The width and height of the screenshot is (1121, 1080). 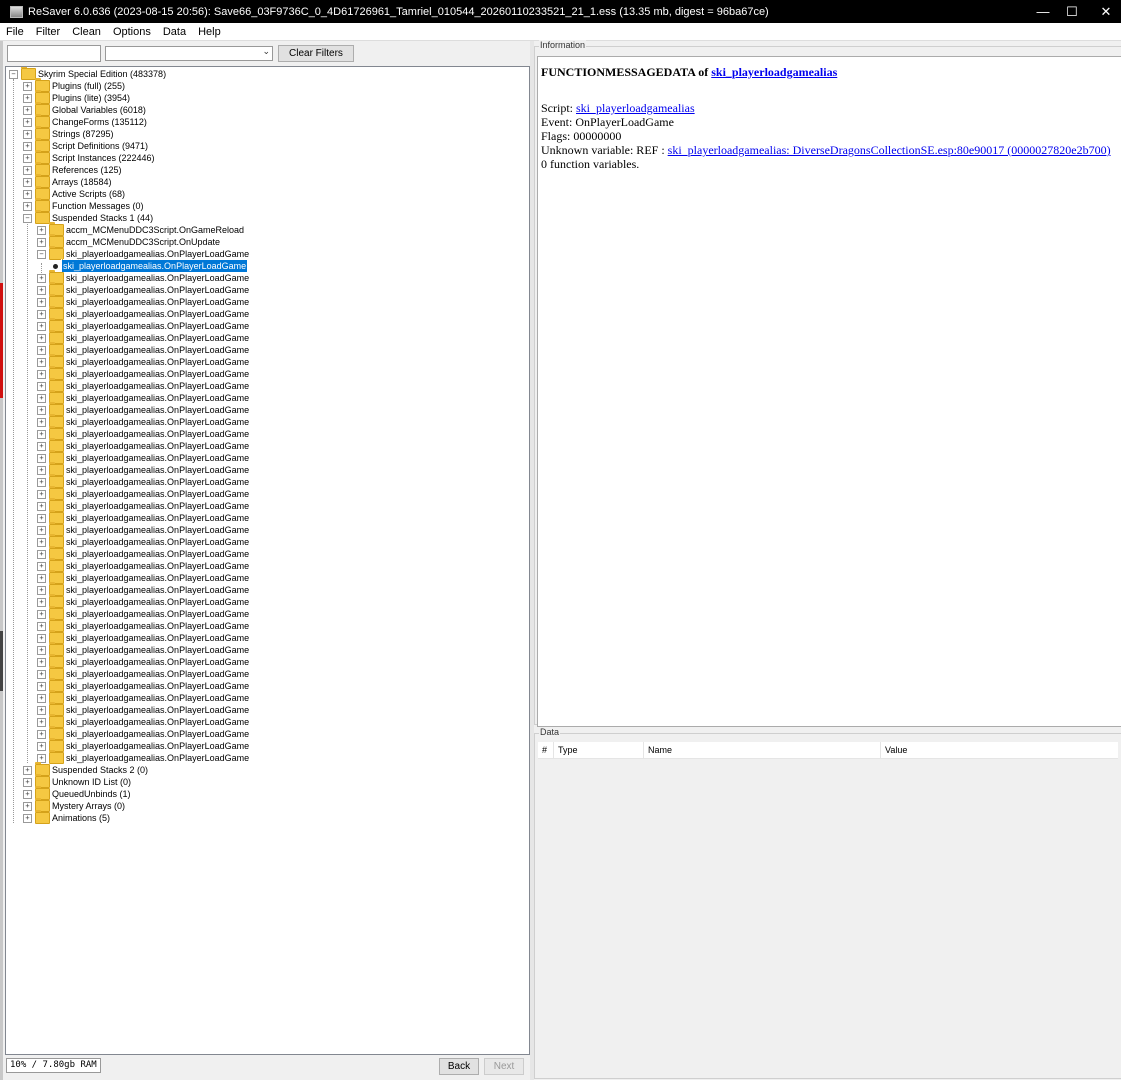 I want to click on tree-root: − Skyrim Special Edition (483378), so click(x=87, y=73).